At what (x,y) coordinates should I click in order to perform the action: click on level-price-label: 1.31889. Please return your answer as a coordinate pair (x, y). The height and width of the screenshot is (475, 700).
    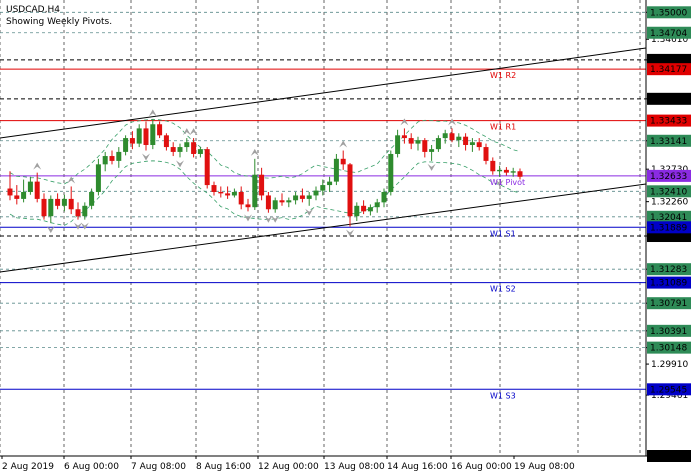
    Looking at the image, I should click on (668, 228).